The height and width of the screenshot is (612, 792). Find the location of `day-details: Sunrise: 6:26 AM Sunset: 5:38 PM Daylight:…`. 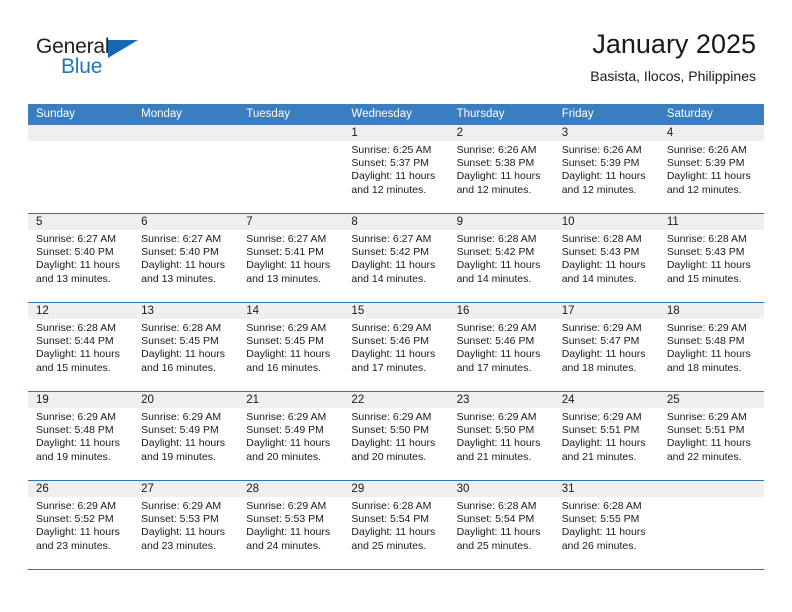

day-details: Sunrise: 6:26 AM Sunset: 5:38 PM Daylight:… is located at coordinates (501, 169).